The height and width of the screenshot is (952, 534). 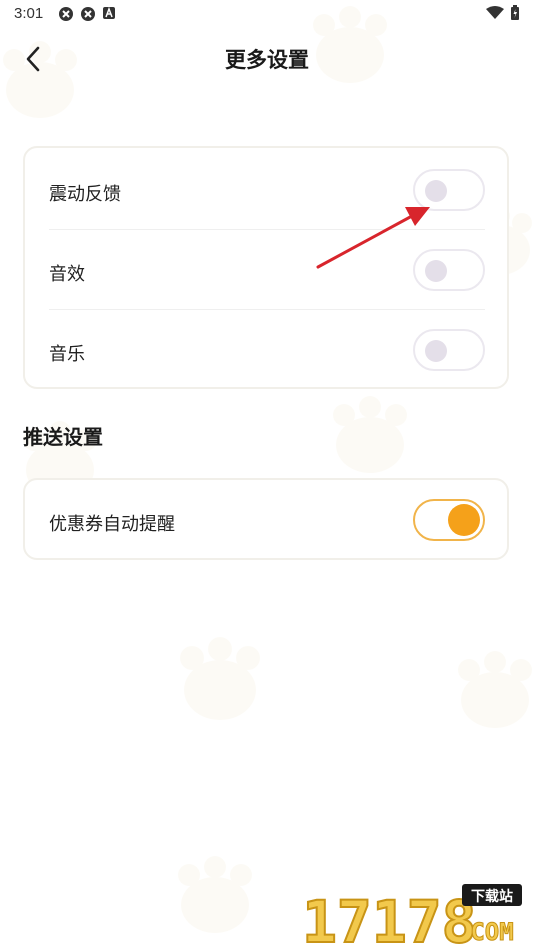 I want to click on push-section-title: 推送设置, so click(x=63, y=437).